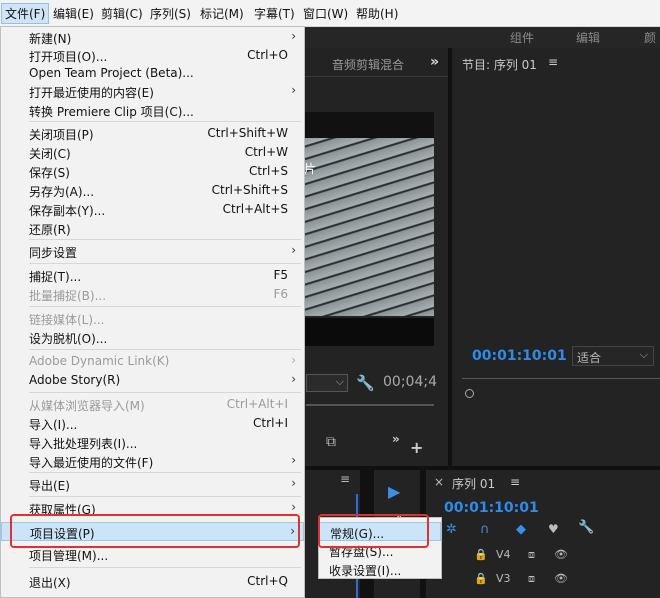  I want to click on menu-title: 字幕(T), so click(274, 13).